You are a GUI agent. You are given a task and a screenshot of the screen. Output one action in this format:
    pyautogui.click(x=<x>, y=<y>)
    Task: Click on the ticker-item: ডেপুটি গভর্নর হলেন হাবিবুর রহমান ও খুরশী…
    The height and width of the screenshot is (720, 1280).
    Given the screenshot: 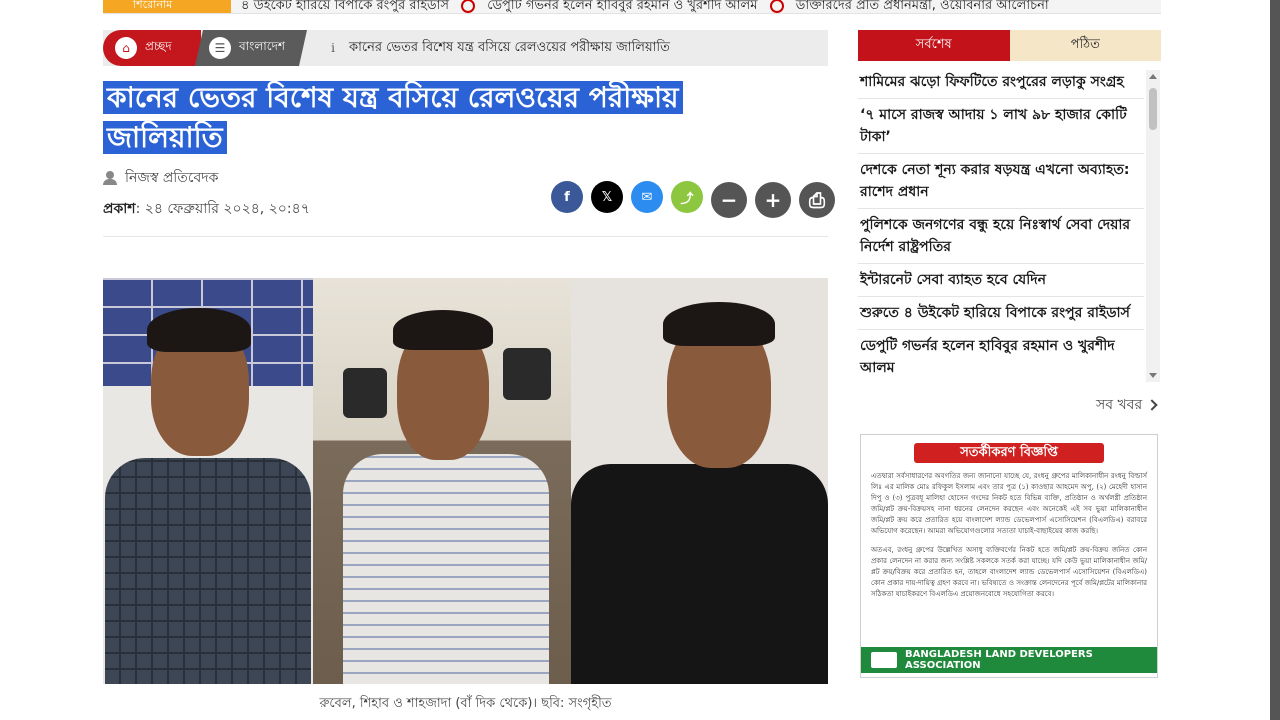 What is the action you would take?
    pyautogui.click(x=622, y=6)
    